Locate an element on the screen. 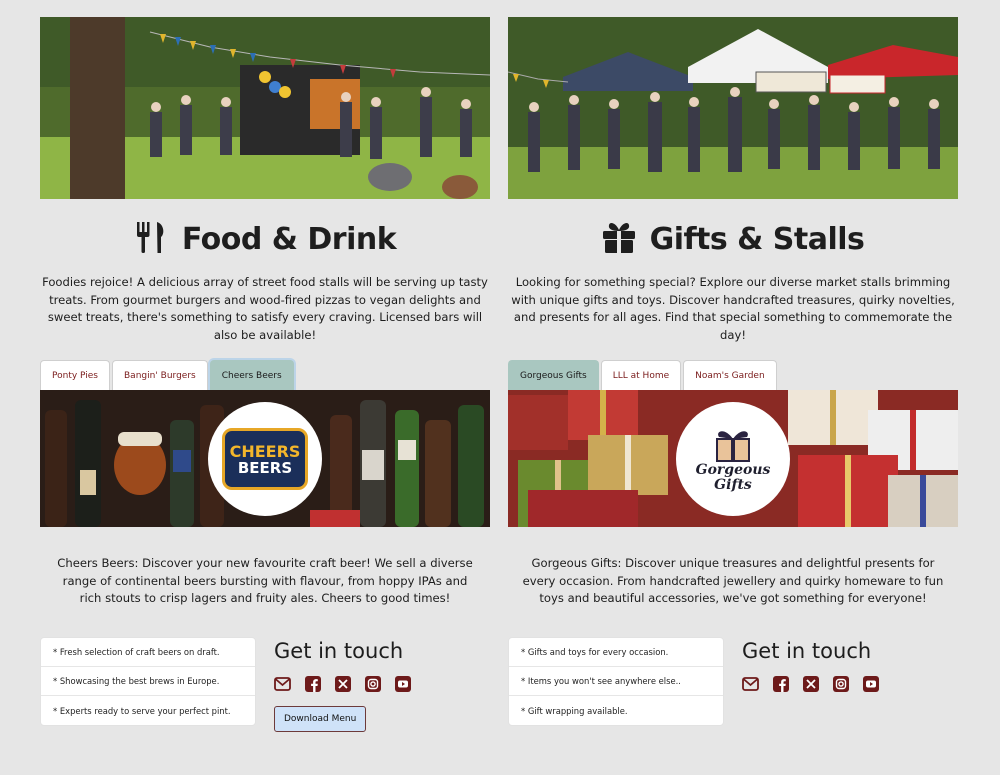  tab-bangin-burgers: Bangin' Burgers is located at coordinates (160, 375).